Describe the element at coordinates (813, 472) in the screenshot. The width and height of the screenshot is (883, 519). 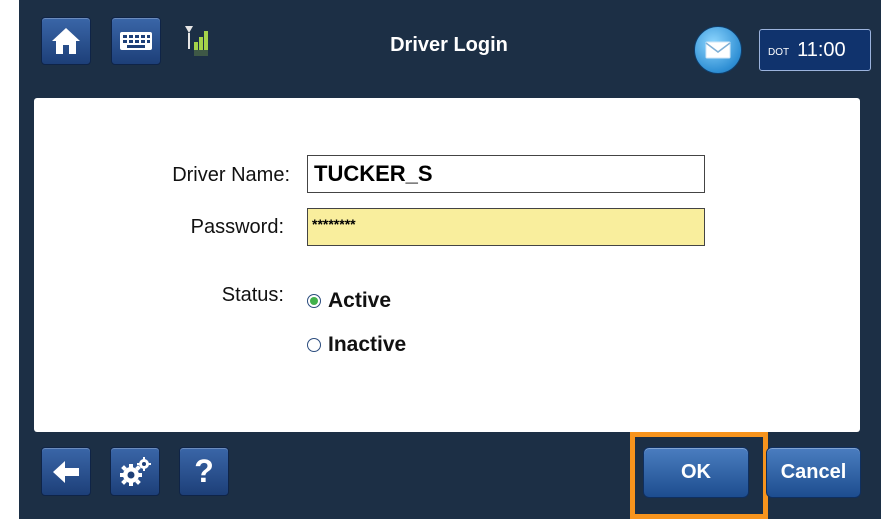
I see `cancel-button: Cancel` at that location.